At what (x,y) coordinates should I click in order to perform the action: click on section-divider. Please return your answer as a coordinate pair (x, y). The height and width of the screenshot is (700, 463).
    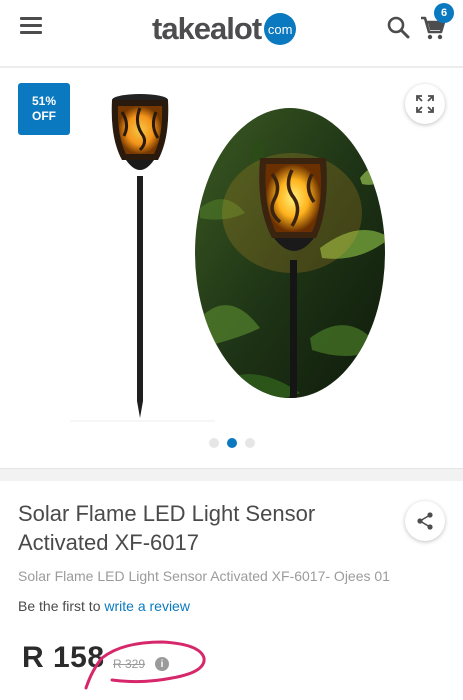
    Looking at the image, I should click on (231, 474).